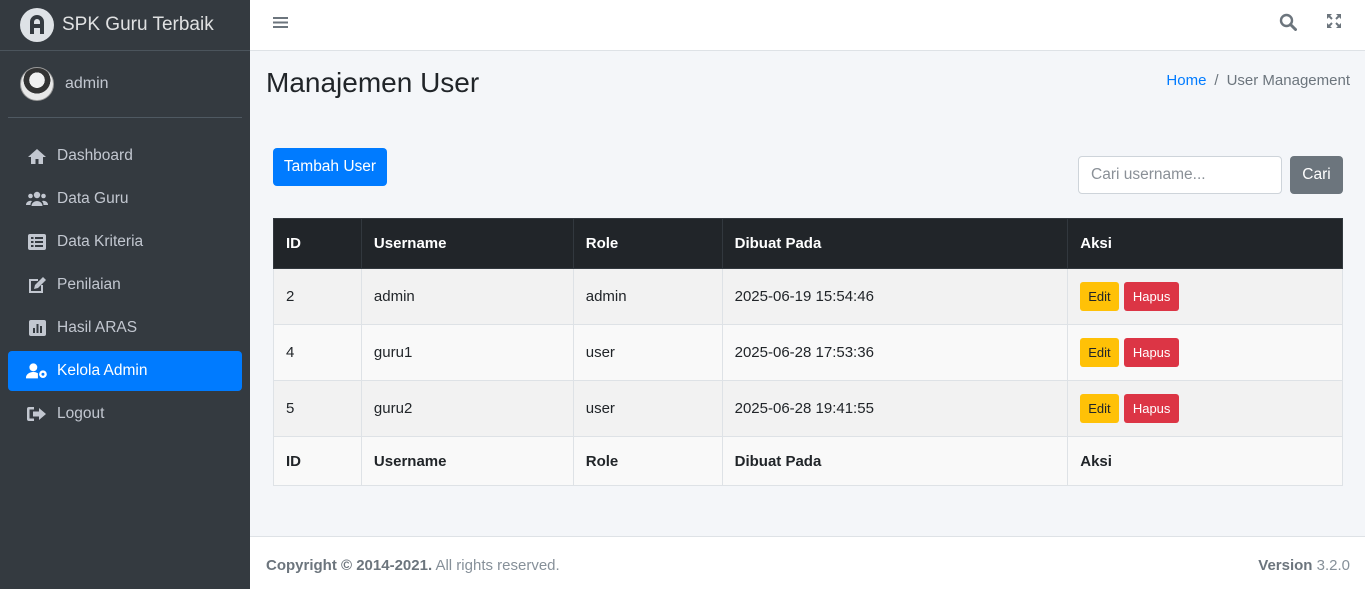  I want to click on copyright-rest: All rights reserved., so click(496, 565).